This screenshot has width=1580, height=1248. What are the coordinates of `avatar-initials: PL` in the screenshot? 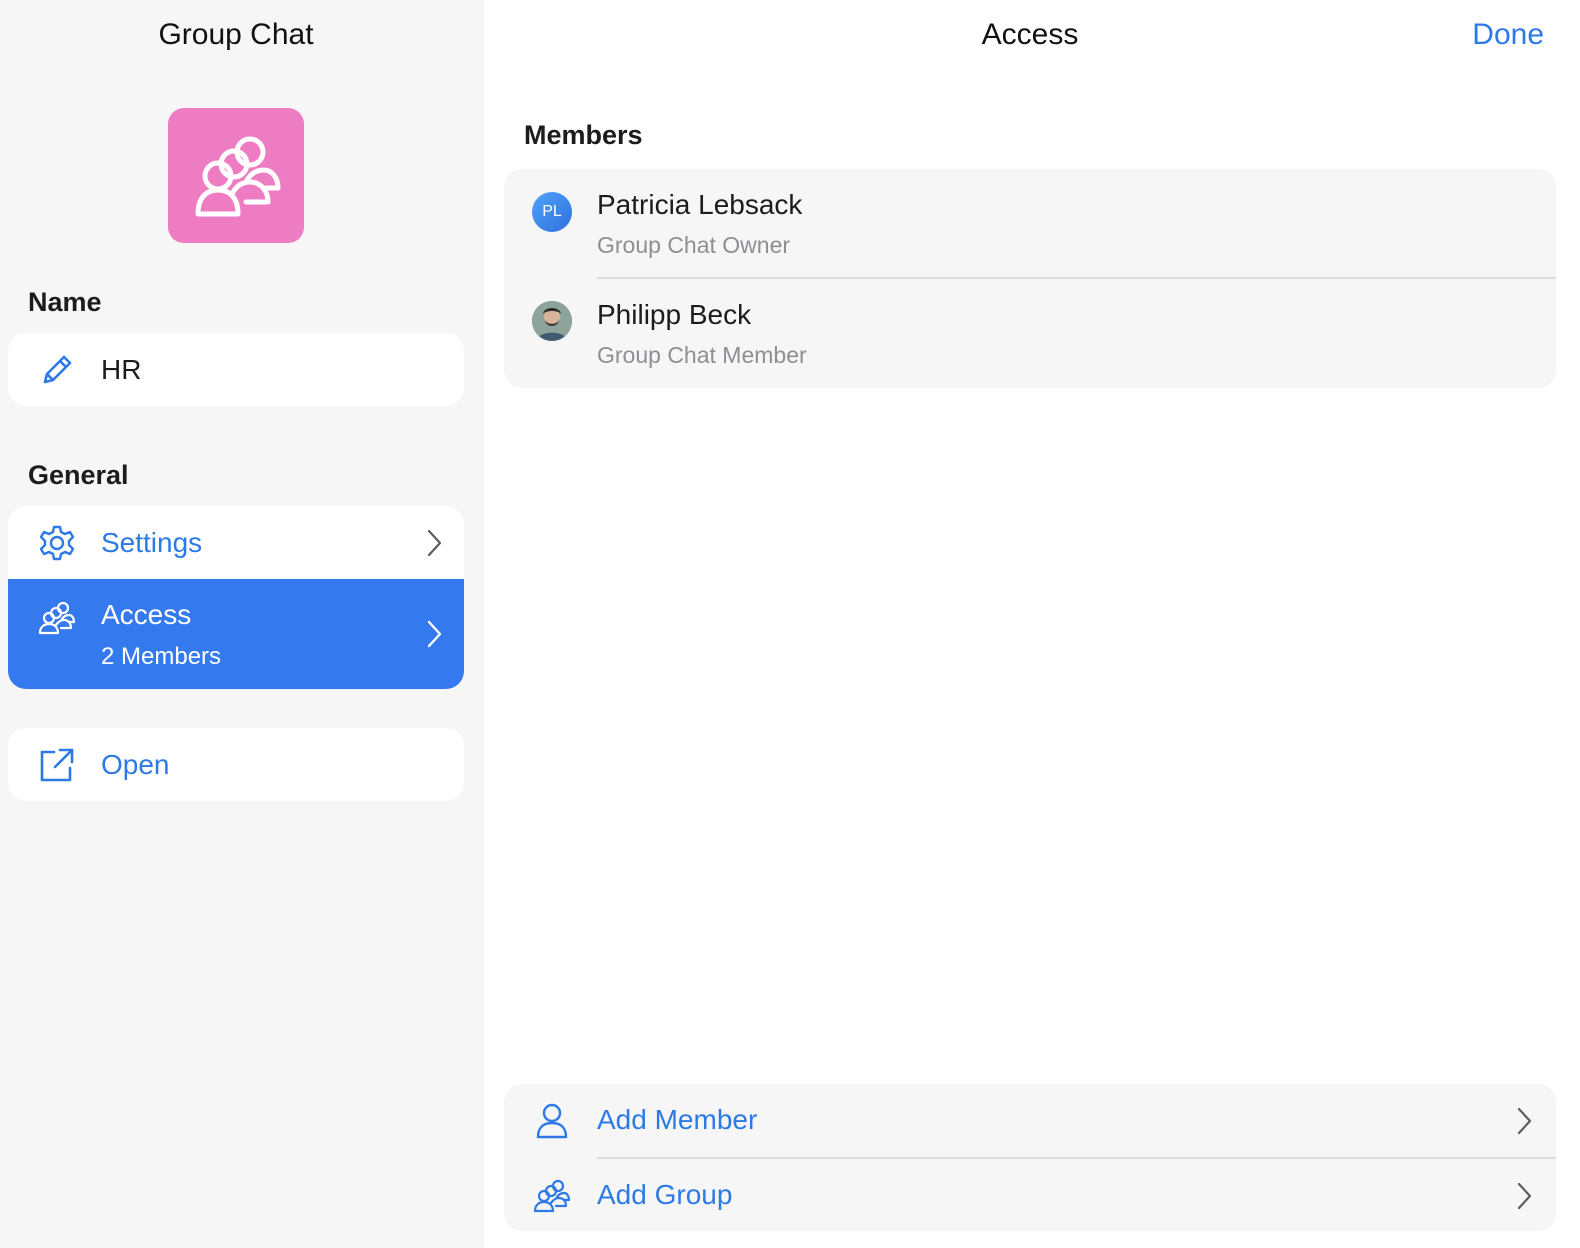 It's located at (552, 211).